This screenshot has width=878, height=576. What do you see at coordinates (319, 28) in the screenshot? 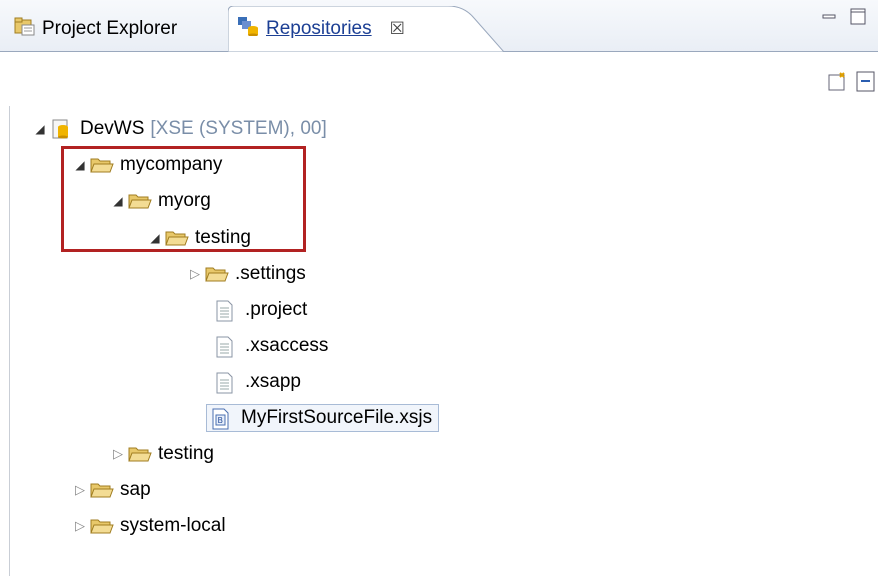
I see `tab-repositories-label: Repositories` at bounding box center [319, 28].